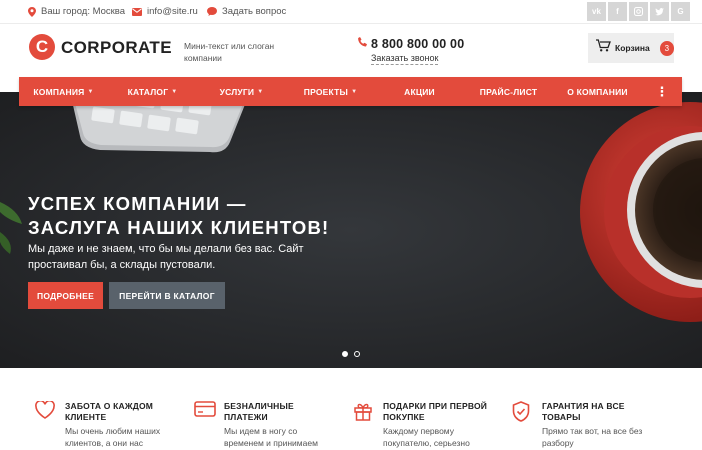 The image size is (702, 450). I want to click on nav-item-label: УСЛУГИ, so click(237, 91).